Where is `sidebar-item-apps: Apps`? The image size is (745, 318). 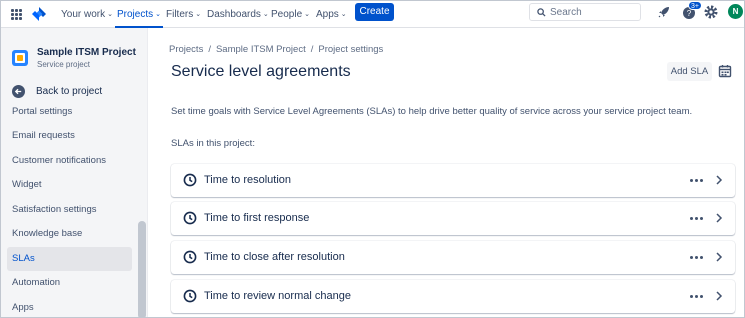 sidebar-item-apps: Apps is located at coordinates (69, 306).